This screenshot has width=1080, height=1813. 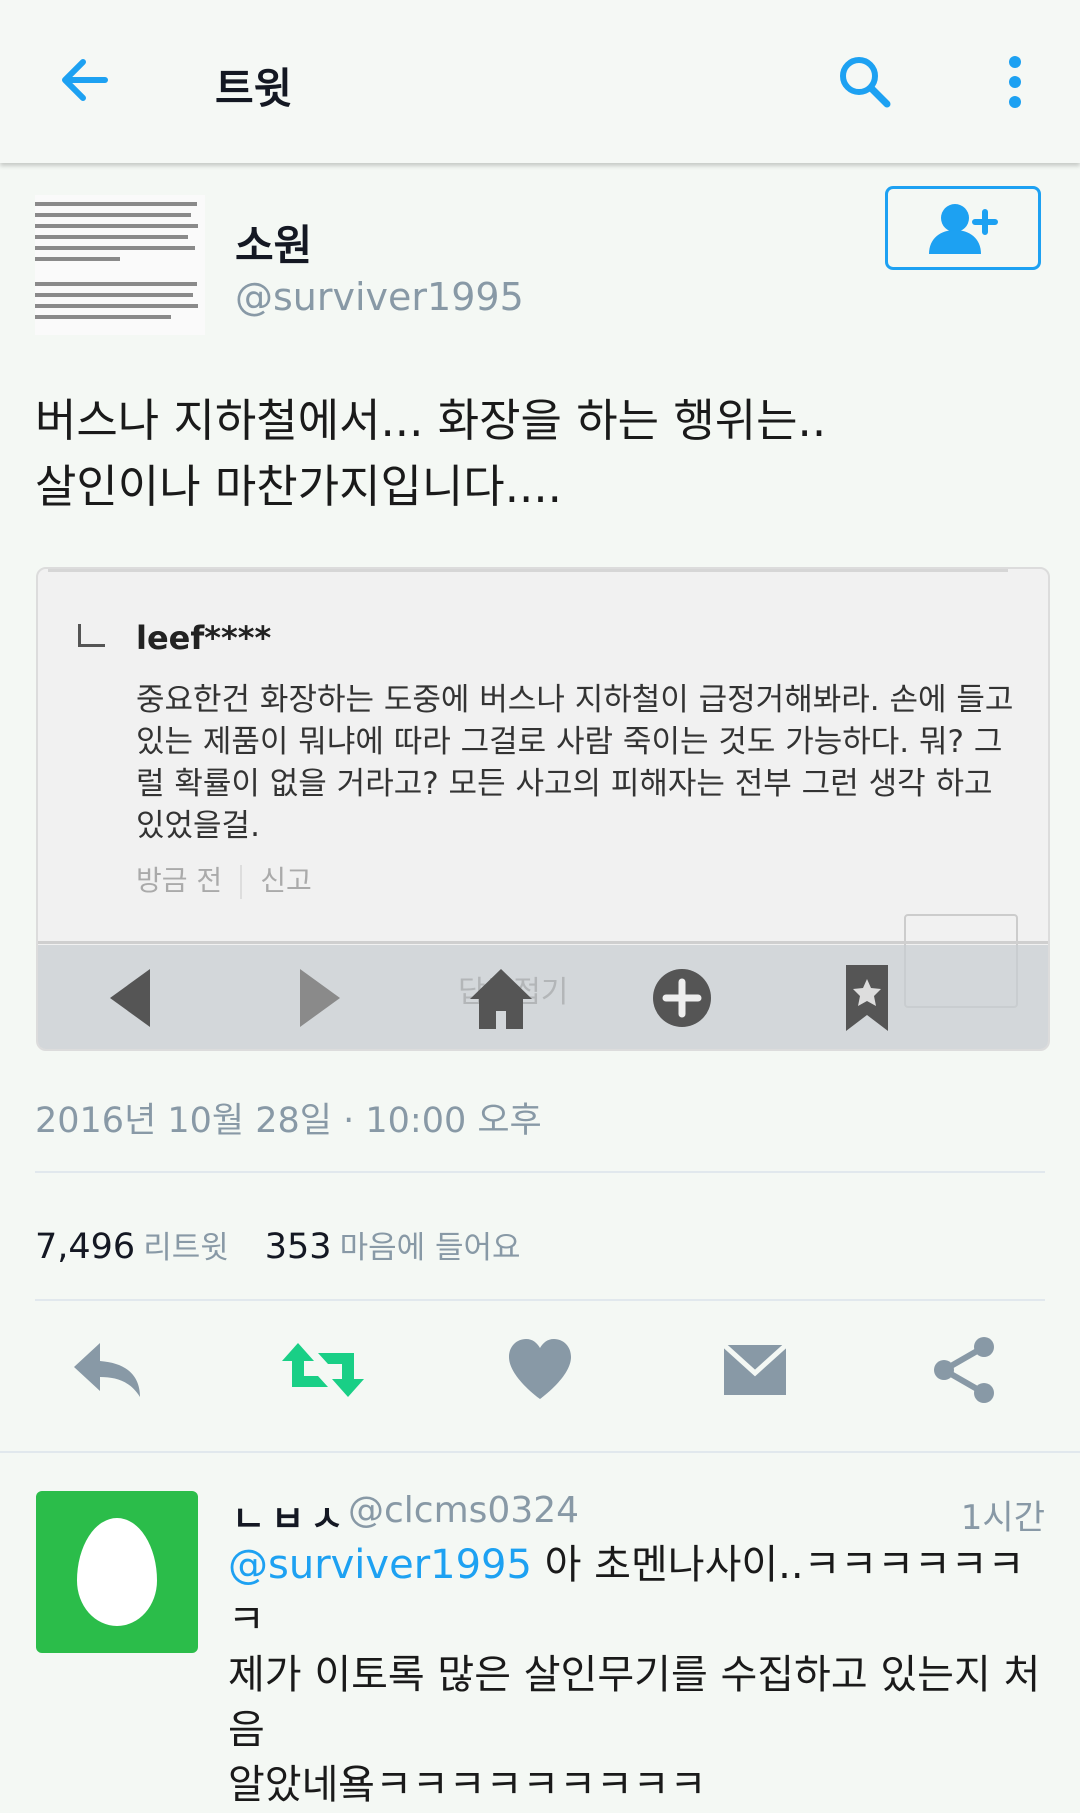 What do you see at coordinates (186, 1248) in the screenshot?
I see `retweet-label: 리트윗` at bounding box center [186, 1248].